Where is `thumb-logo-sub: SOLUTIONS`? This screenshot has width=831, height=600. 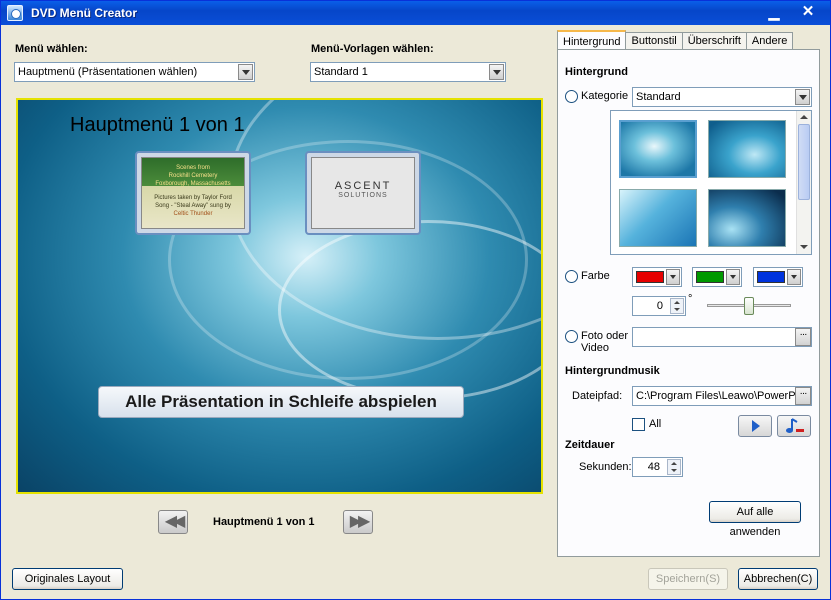 thumb-logo-sub: SOLUTIONS is located at coordinates (363, 195).